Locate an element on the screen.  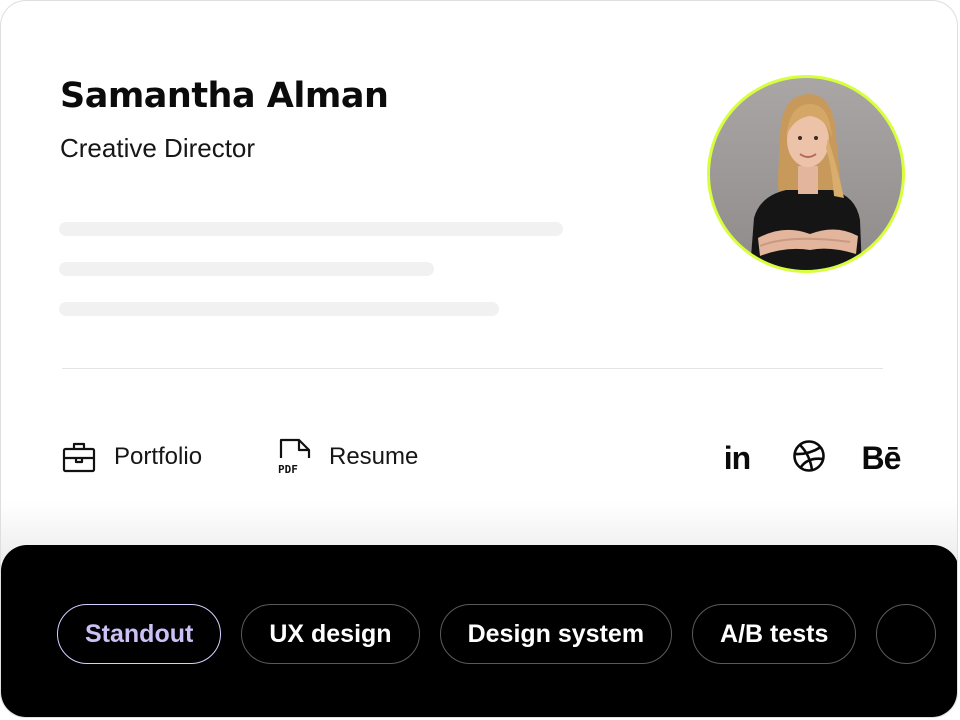
portfolio-link: Portfolio is located at coordinates (132, 457).